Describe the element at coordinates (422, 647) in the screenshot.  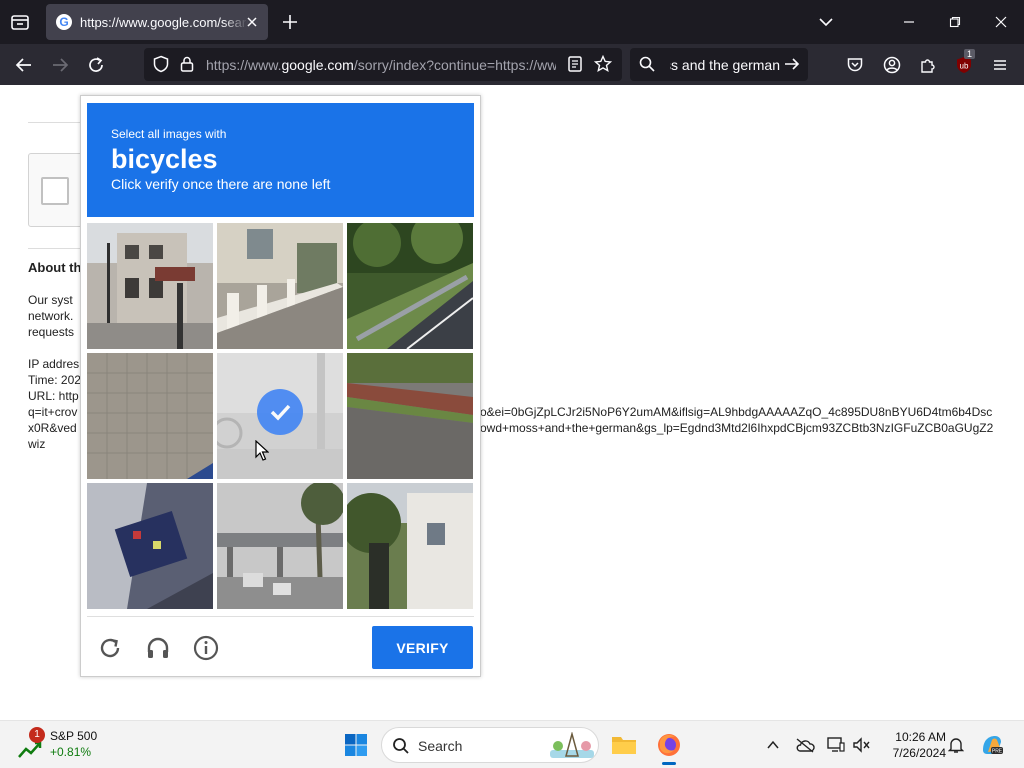
I see `verify-button: VERIFY` at that location.